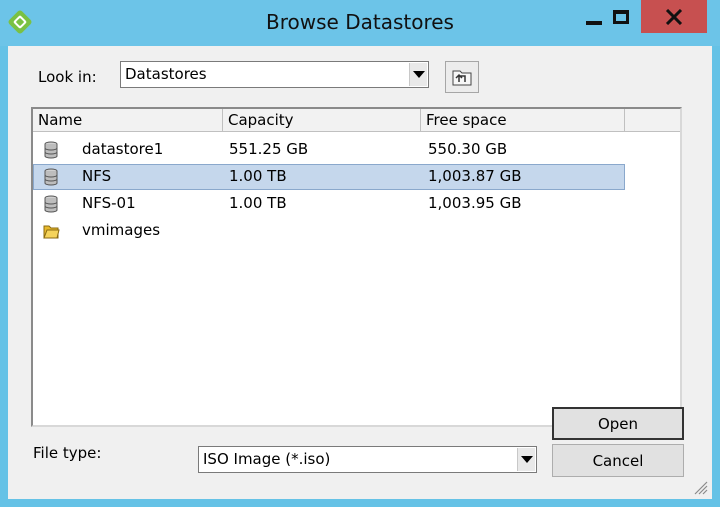  I want to click on close-icon, so click(674, 16).